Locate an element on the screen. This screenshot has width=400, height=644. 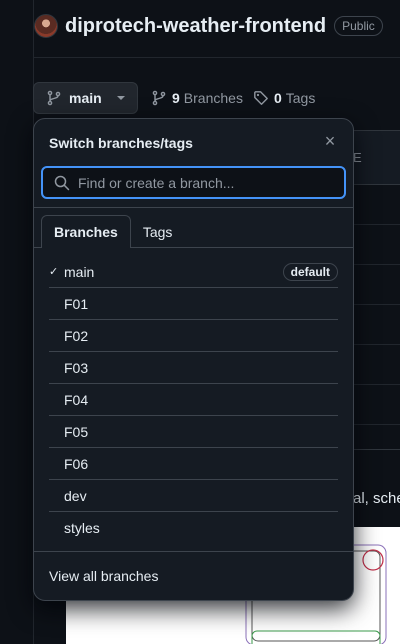
branch-selector-button: main is located at coordinates (85, 98).